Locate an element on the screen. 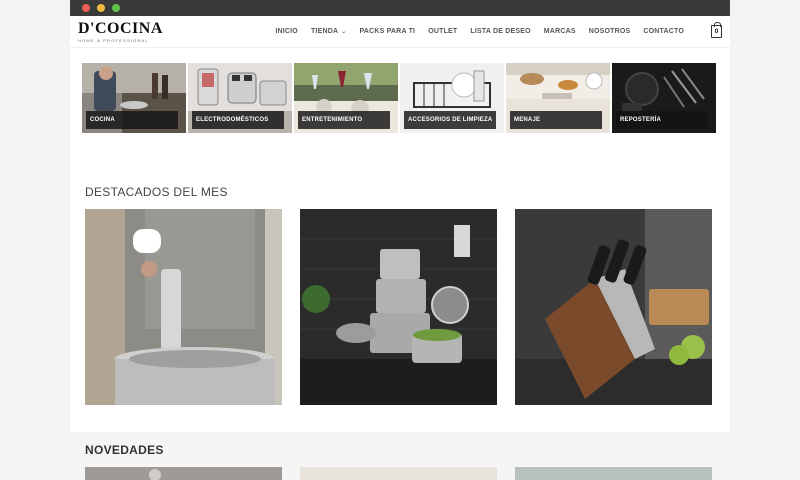 This screenshot has width=800, height=480. cart-icon: 0 is located at coordinates (716, 30).